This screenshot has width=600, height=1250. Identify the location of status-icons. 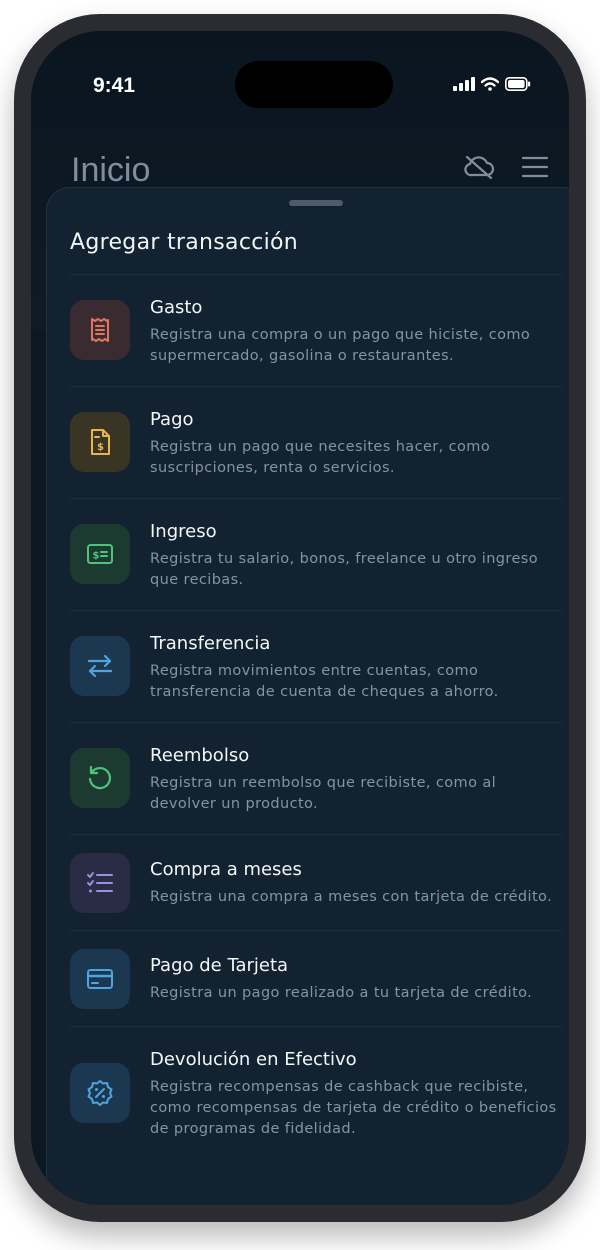
(492, 84).